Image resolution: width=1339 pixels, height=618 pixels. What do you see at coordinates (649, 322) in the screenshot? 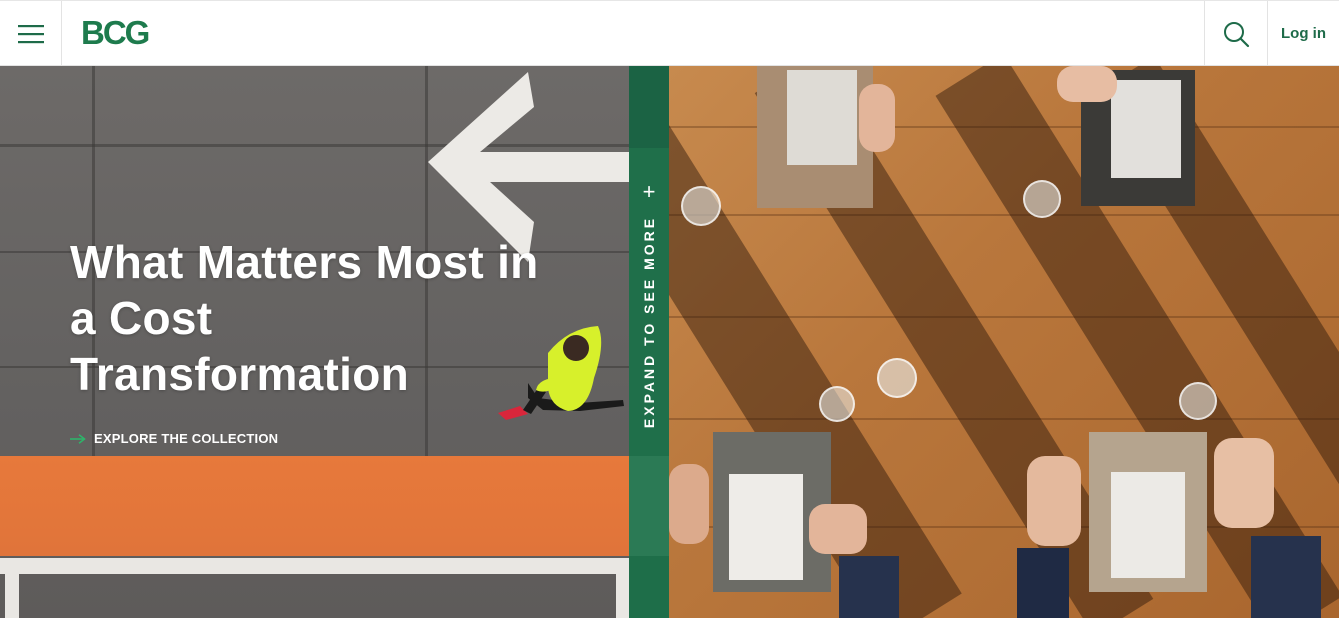
I see `expand-label: EXPAND TO SEE MORE` at bounding box center [649, 322].